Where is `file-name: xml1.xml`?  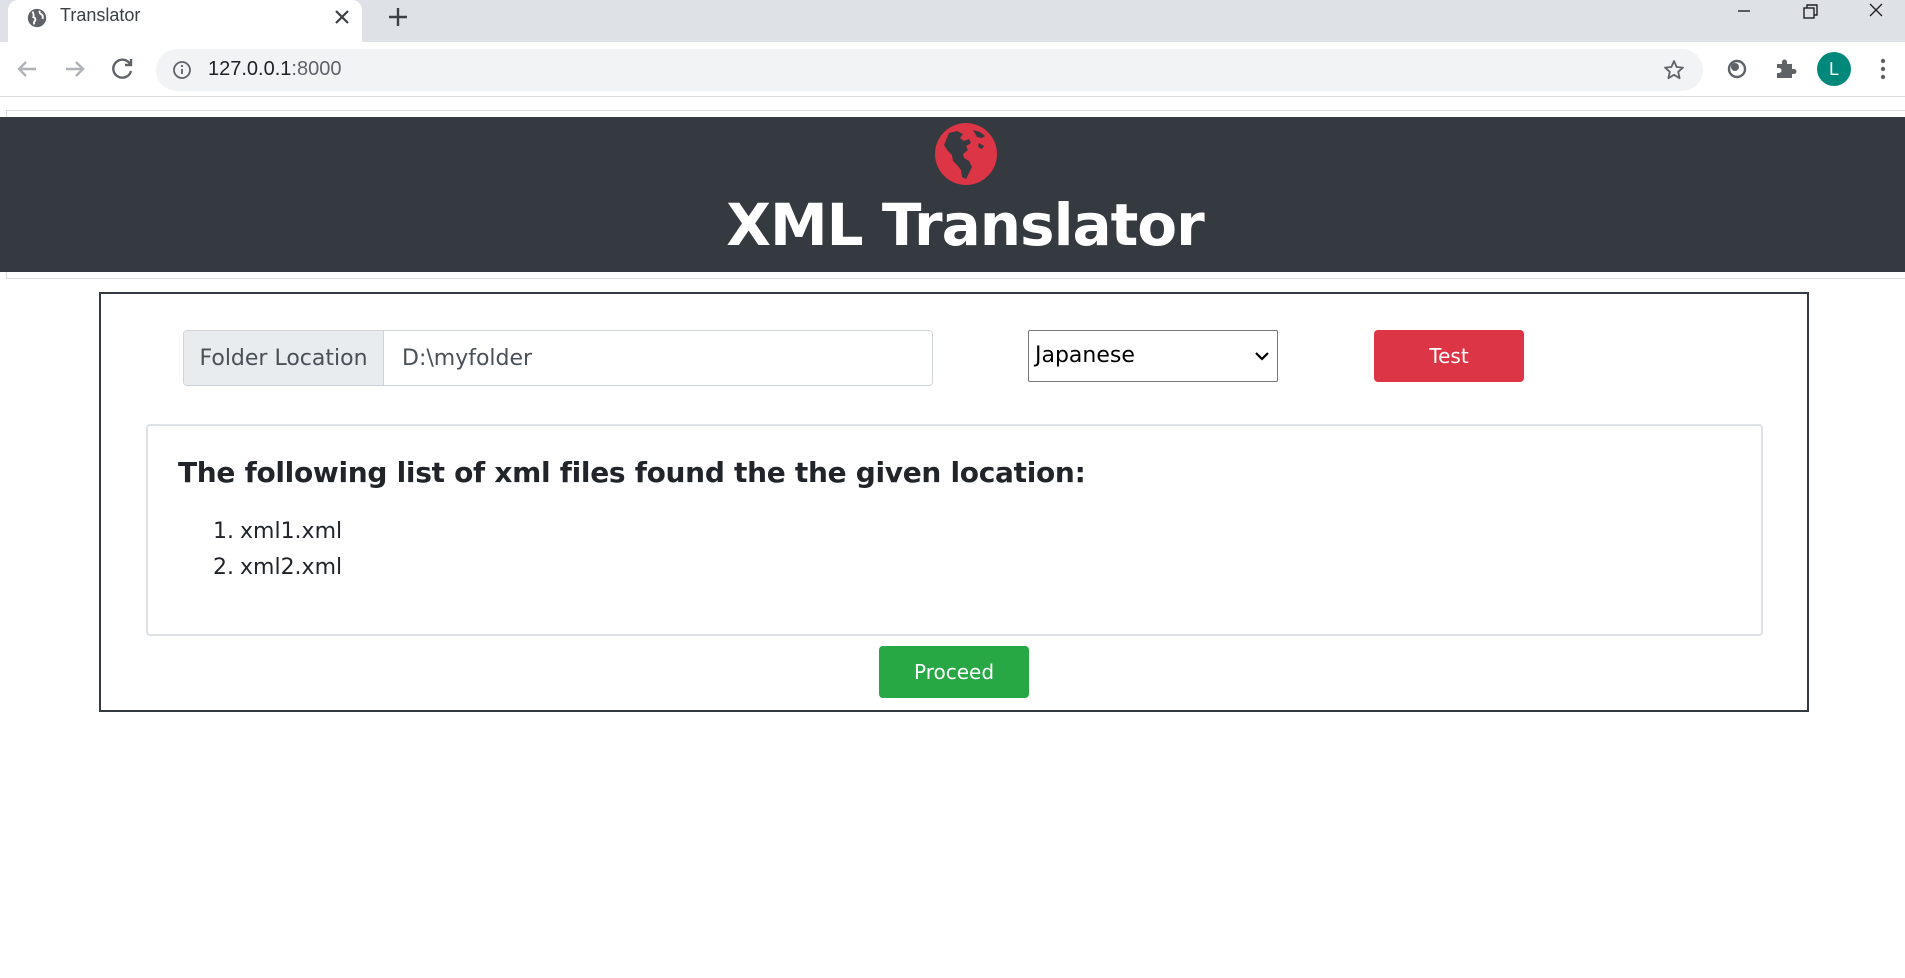 file-name: xml1.xml is located at coordinates (291, 531).